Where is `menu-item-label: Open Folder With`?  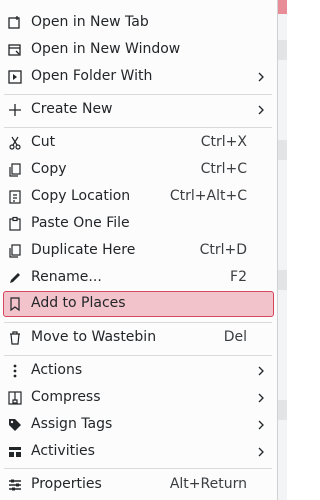 menu-item-label: Open Folder With is located at coordinates (92, 76).